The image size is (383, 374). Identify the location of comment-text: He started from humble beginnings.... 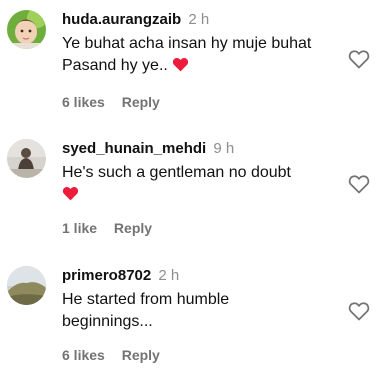
(177, 311).